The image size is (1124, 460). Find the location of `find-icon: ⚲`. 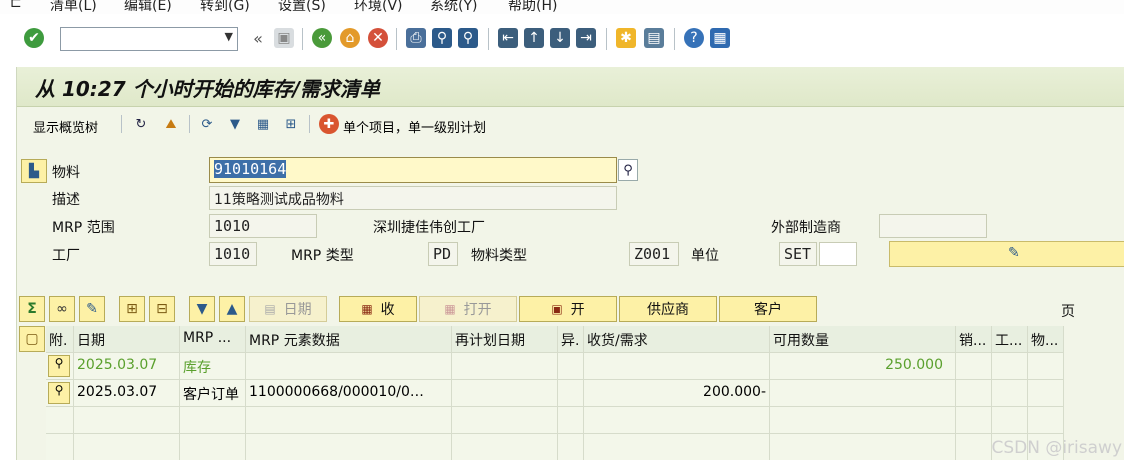

find-icon: ⚲ is located at coordinates (442, 38).